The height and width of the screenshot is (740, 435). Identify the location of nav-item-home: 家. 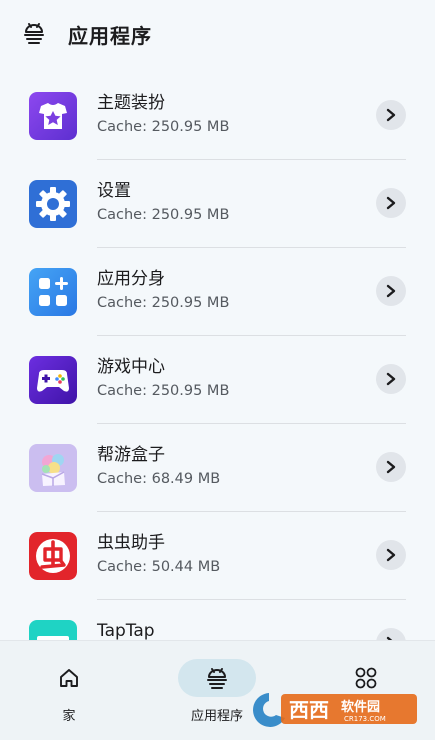
(69, 691).